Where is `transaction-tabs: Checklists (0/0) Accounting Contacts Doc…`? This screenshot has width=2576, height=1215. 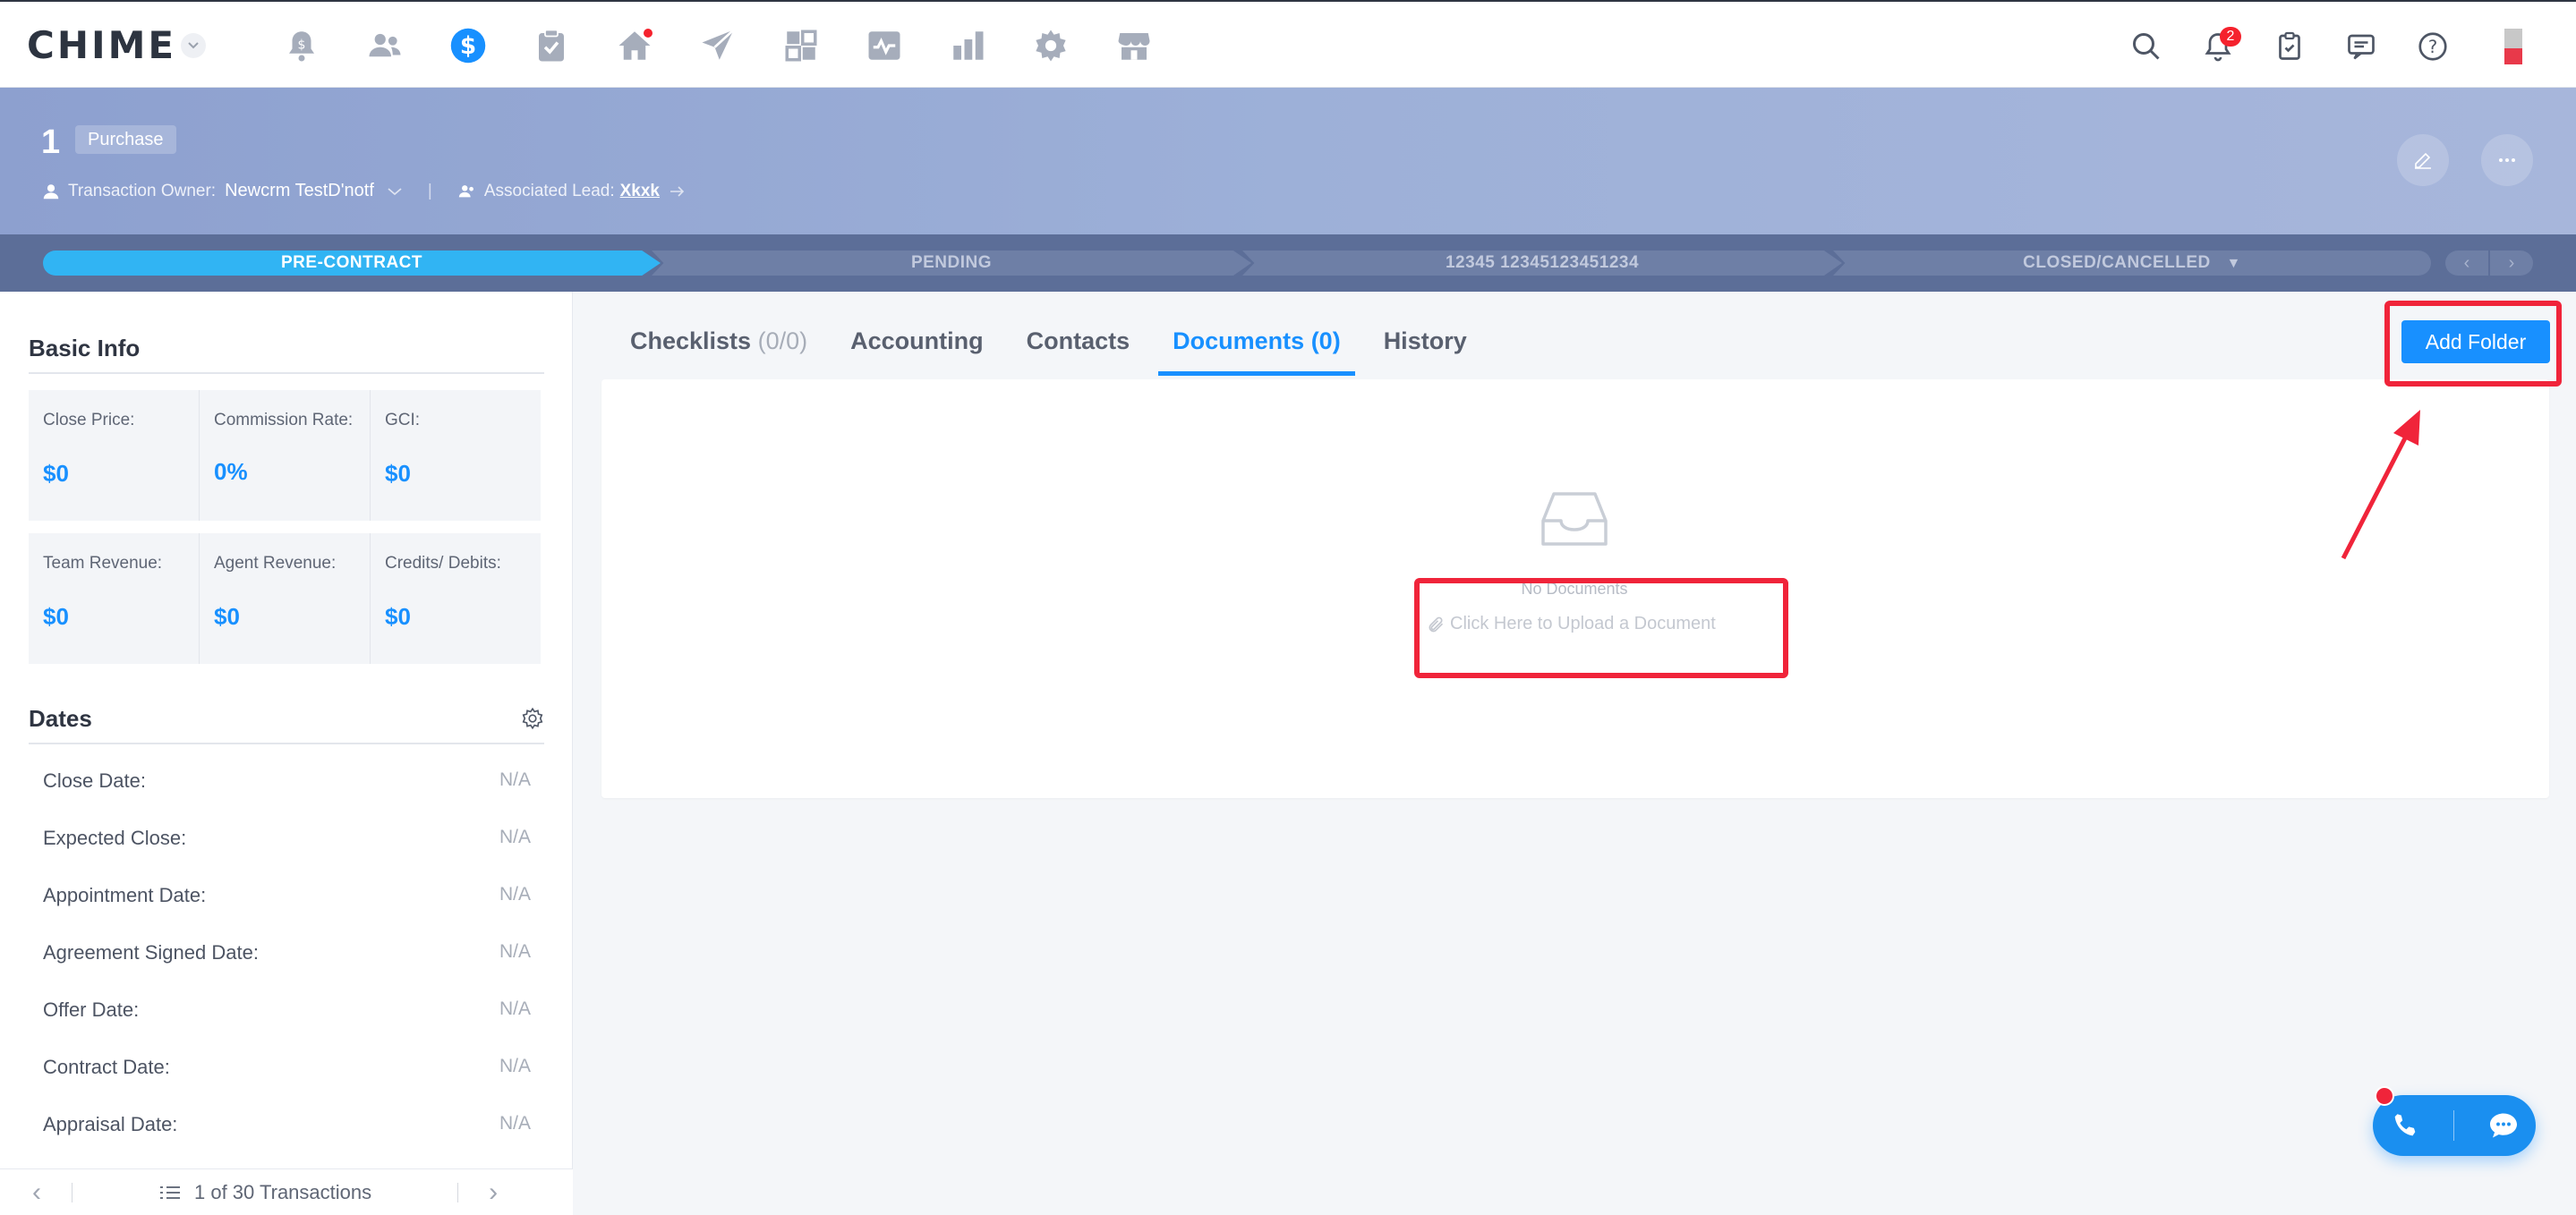 transaction-tabs: Checklists (0/0) Accounting Contacts Doc… is located at coordinates (1070, 348).